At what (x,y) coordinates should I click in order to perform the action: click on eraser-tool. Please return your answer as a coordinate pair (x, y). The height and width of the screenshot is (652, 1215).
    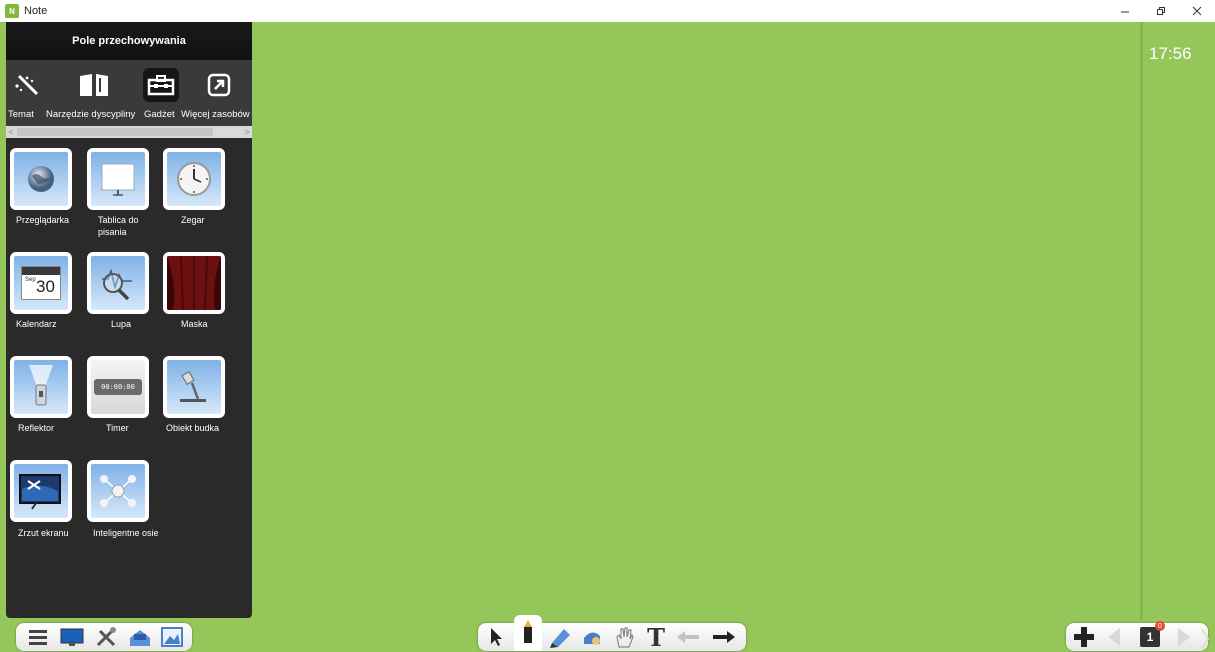
    Looking at the image, I should click on (592, 637).